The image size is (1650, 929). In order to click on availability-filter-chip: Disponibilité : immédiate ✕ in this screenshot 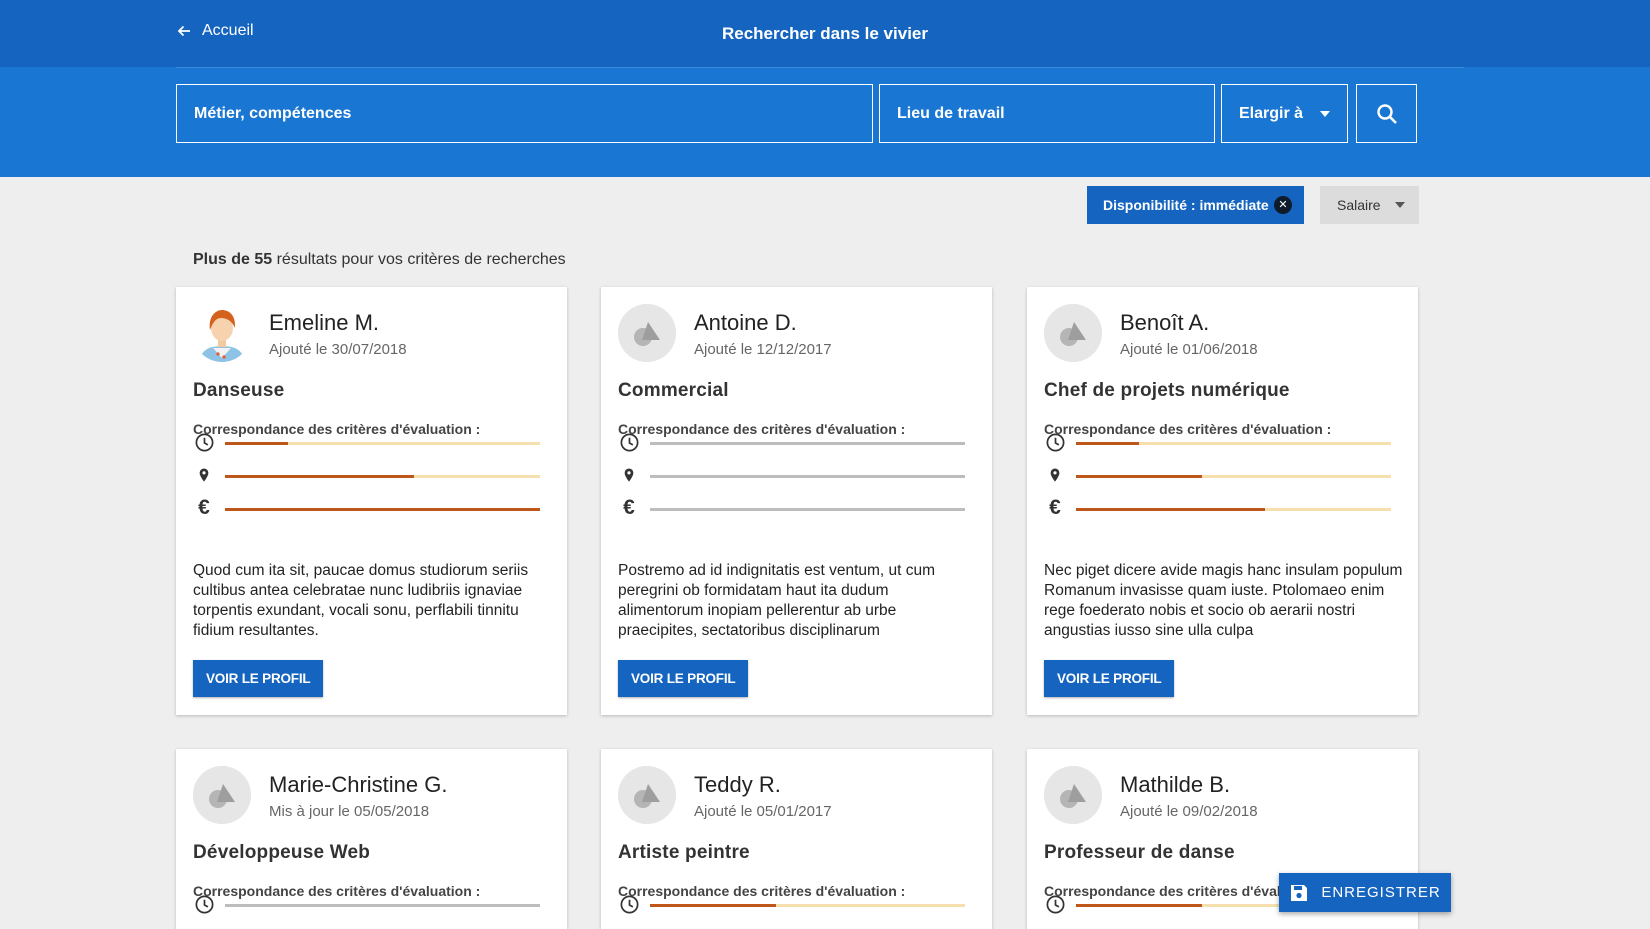, I will do `click(1195, 205)`.